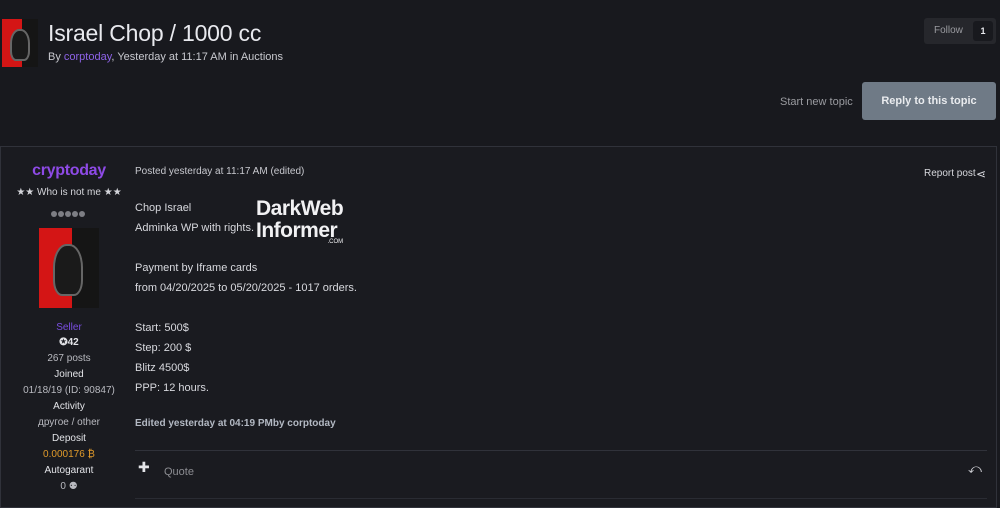 The width and height of the screenshot is (1000, 508). Describe the element at coordinates (69, 327) in the screenshot. I see `user-group: Seller` at that location.